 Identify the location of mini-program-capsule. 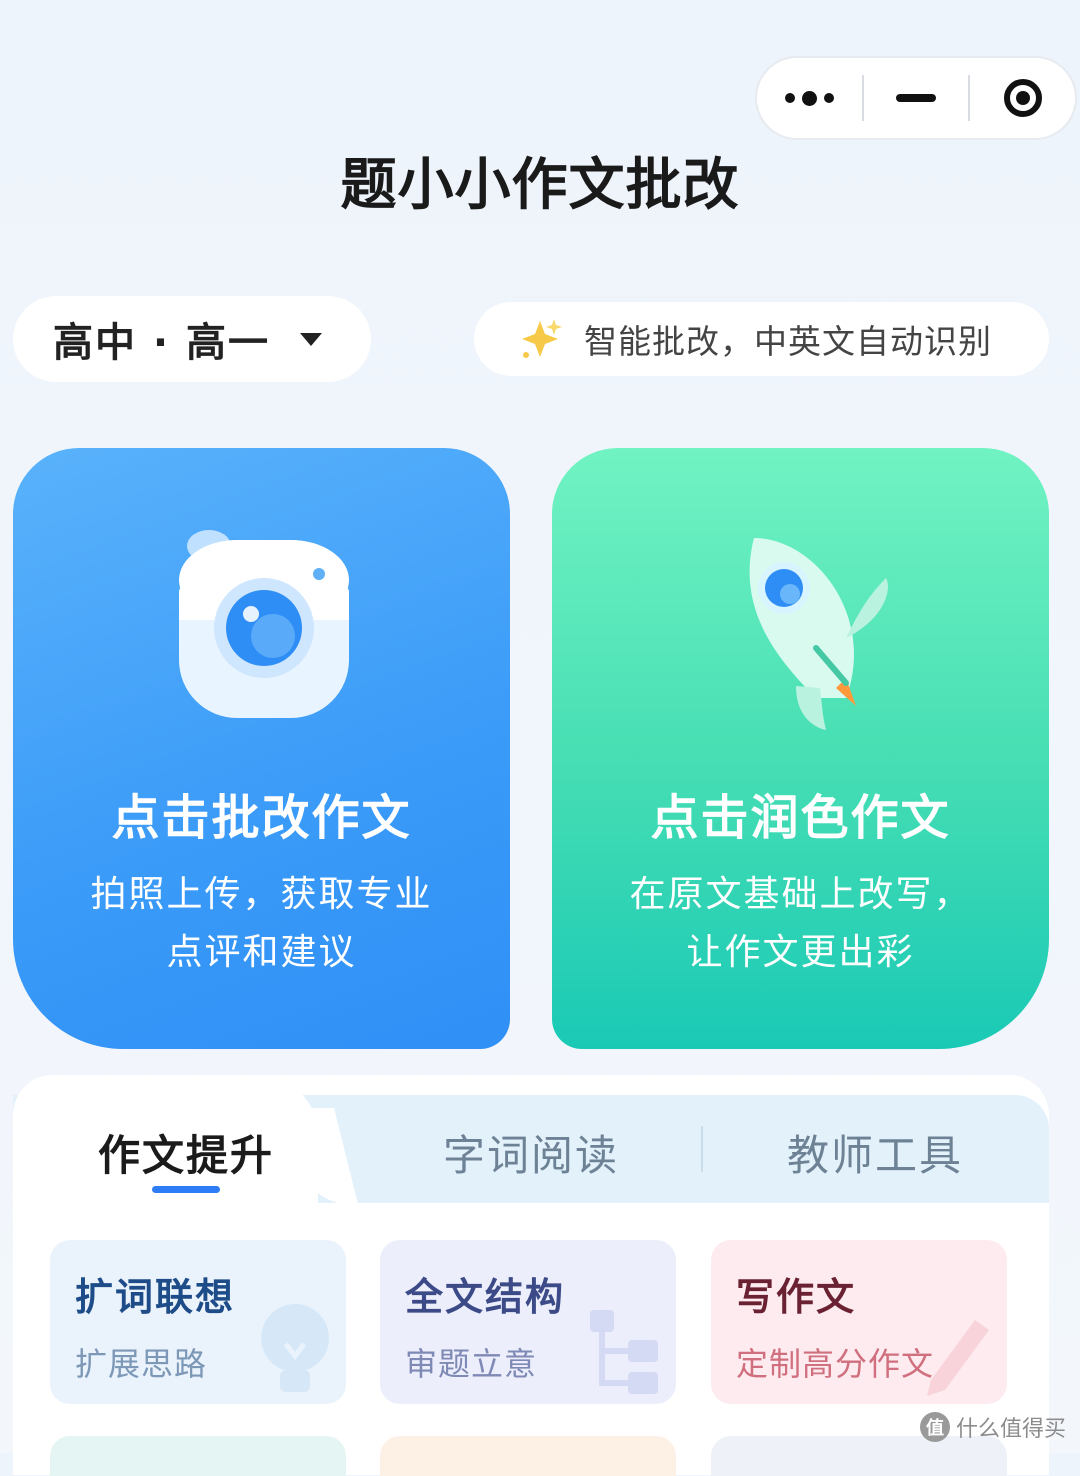
(916, 98).